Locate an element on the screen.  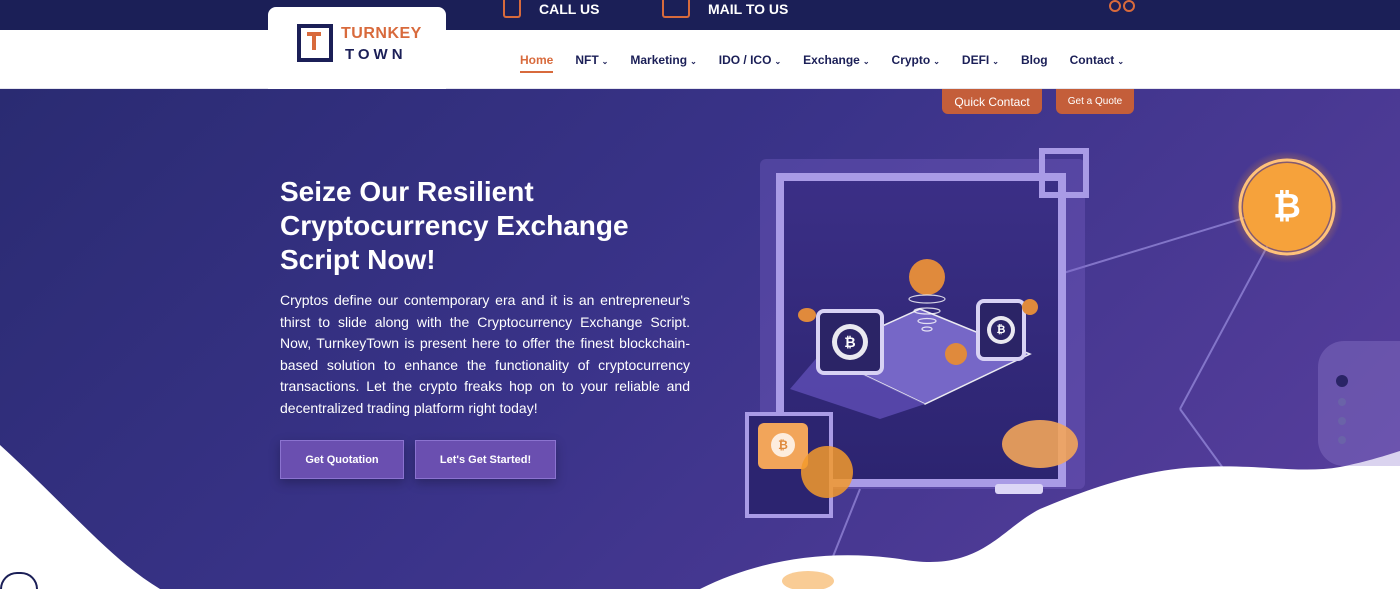
nav-item-crypto: Crypto ⌄ is located at coordinates (916, 60).